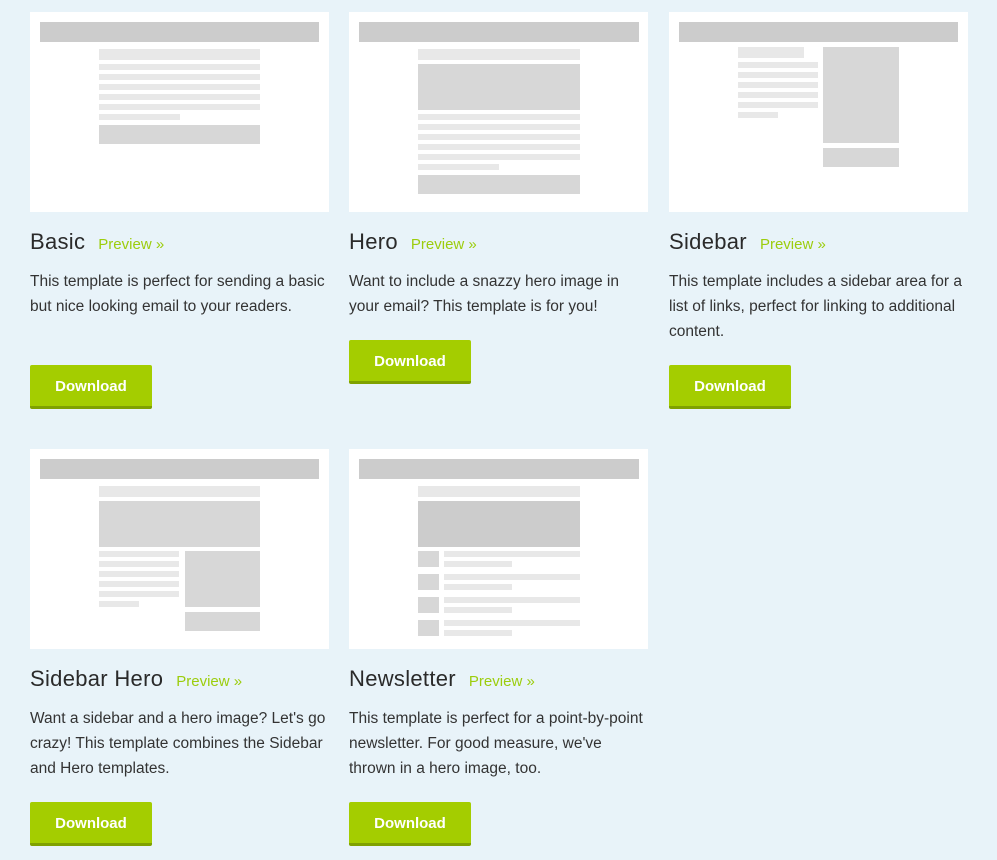  What do you see at coordinates (402, 678) in the screenshot?
I see `template-title: Newsletter` at bounding box center [402, 678].